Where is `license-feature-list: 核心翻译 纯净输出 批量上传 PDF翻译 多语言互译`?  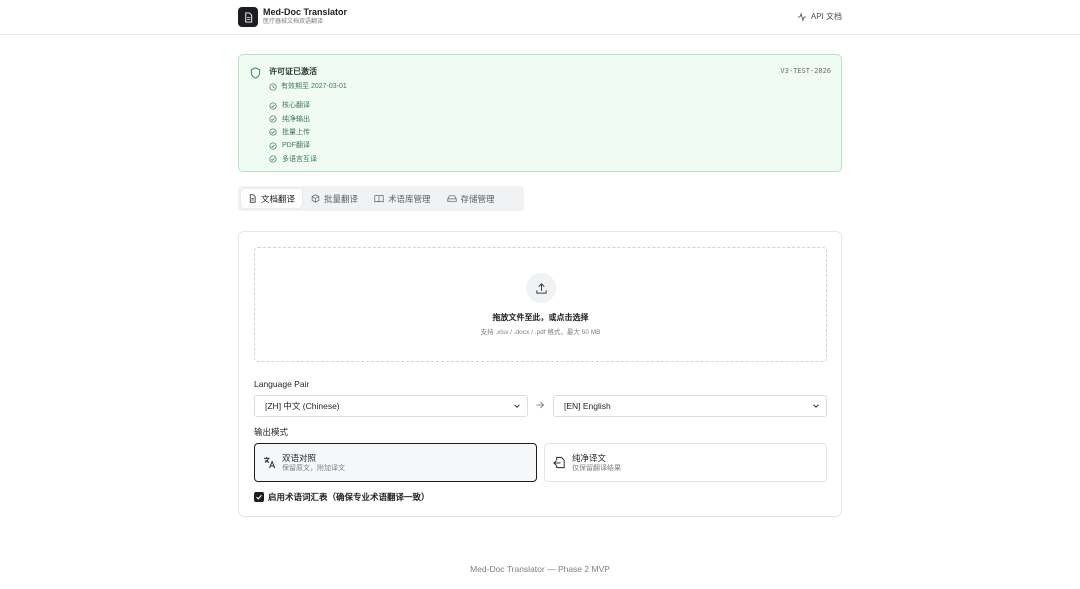 license-feature-list: 核心翻译 纯净输出 批量上传 PDF翻译 多语言互译 is located at coordinates (293, 132).